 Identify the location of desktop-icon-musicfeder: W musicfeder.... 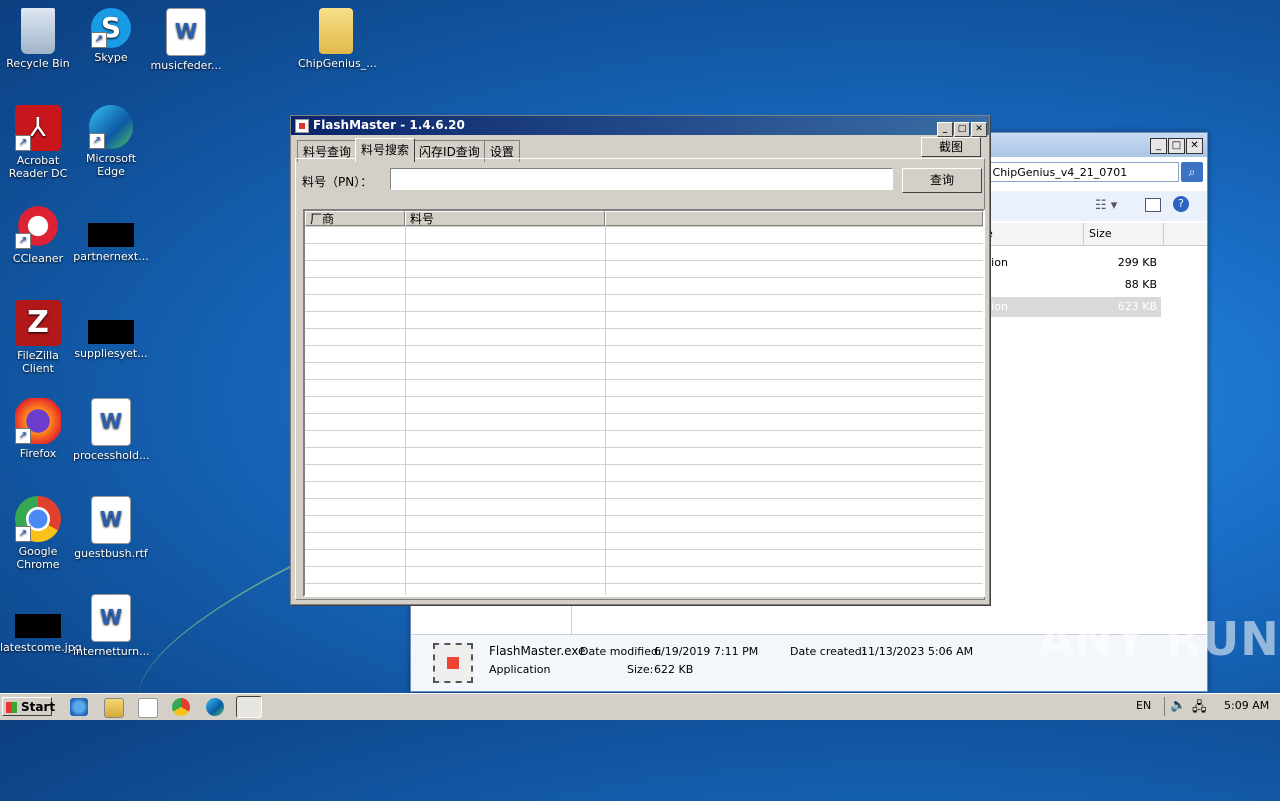
(186, 40).